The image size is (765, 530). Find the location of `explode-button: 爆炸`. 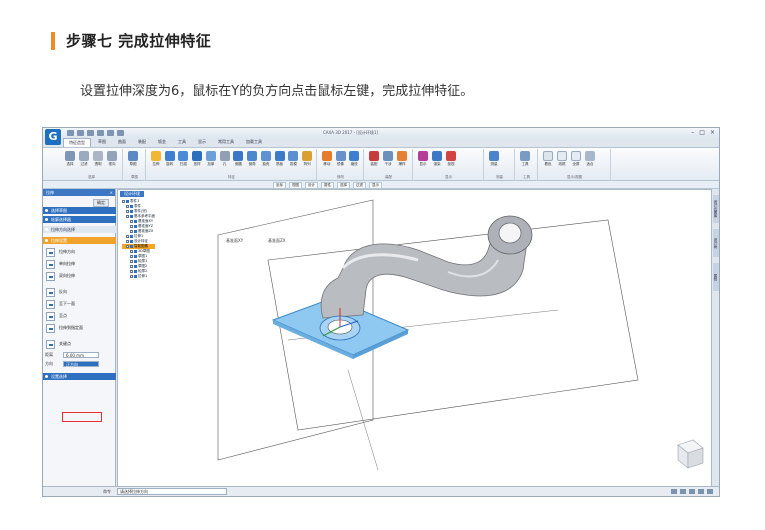

explode-button: 爆炸 is located at coordinates (402, 159).